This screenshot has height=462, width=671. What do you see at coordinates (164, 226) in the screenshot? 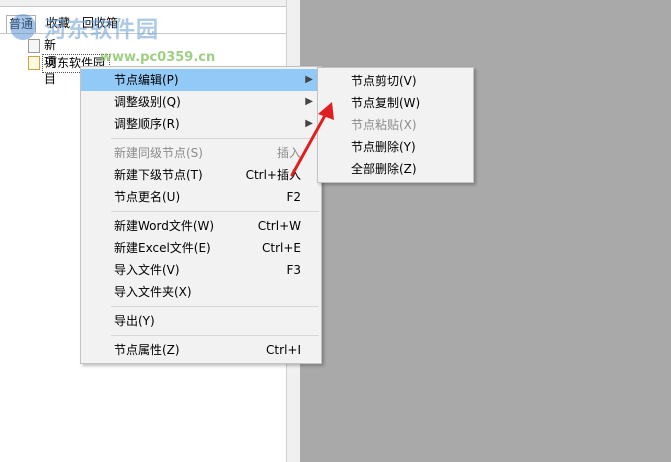
I see `menu-item-label: 新建Word文件(W)` at bounding box center [164, 226].